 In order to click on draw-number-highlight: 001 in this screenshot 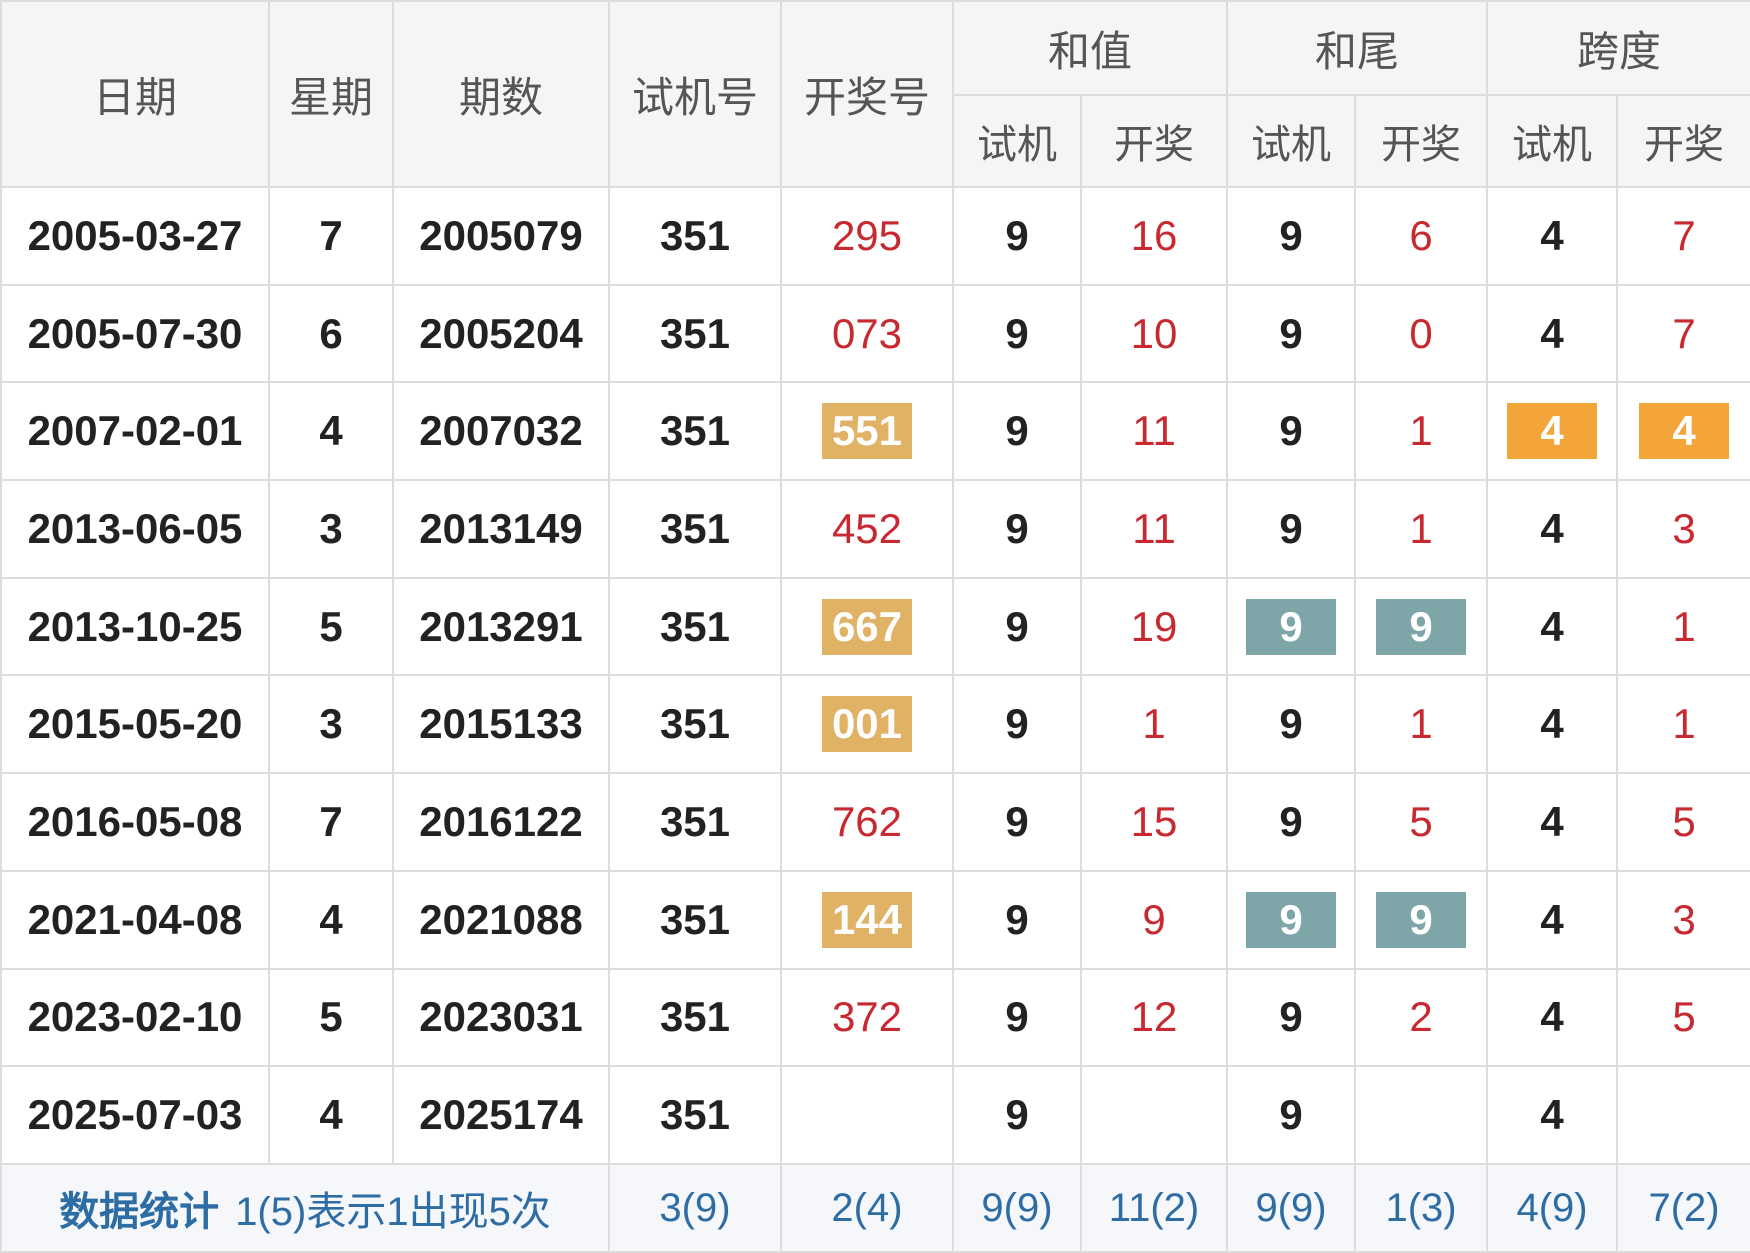, I will do `click(867, 724)`.